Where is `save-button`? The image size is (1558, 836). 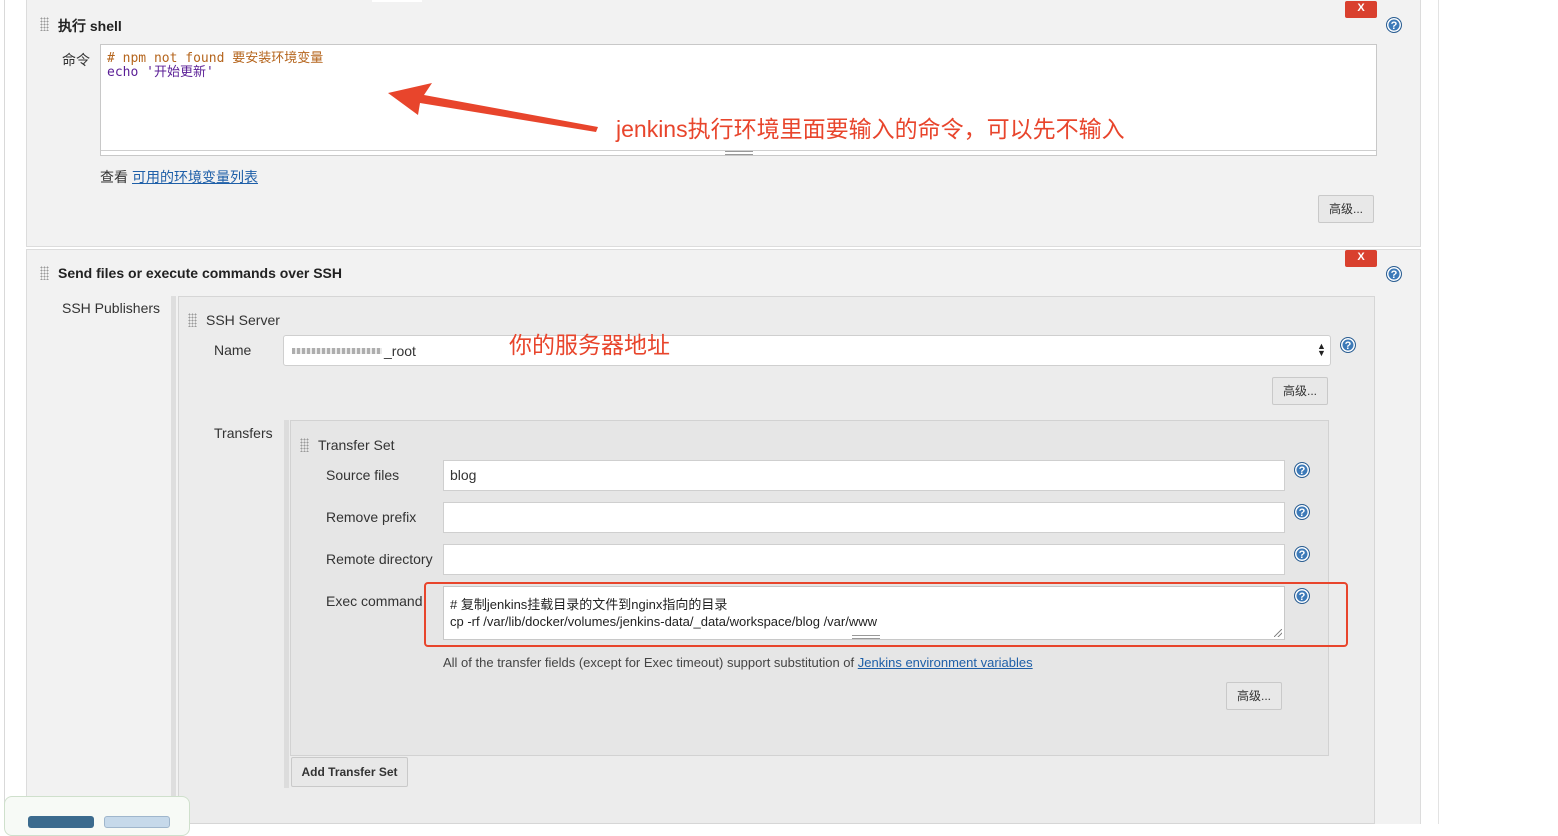 save-button is located at coordinates (61, 822).